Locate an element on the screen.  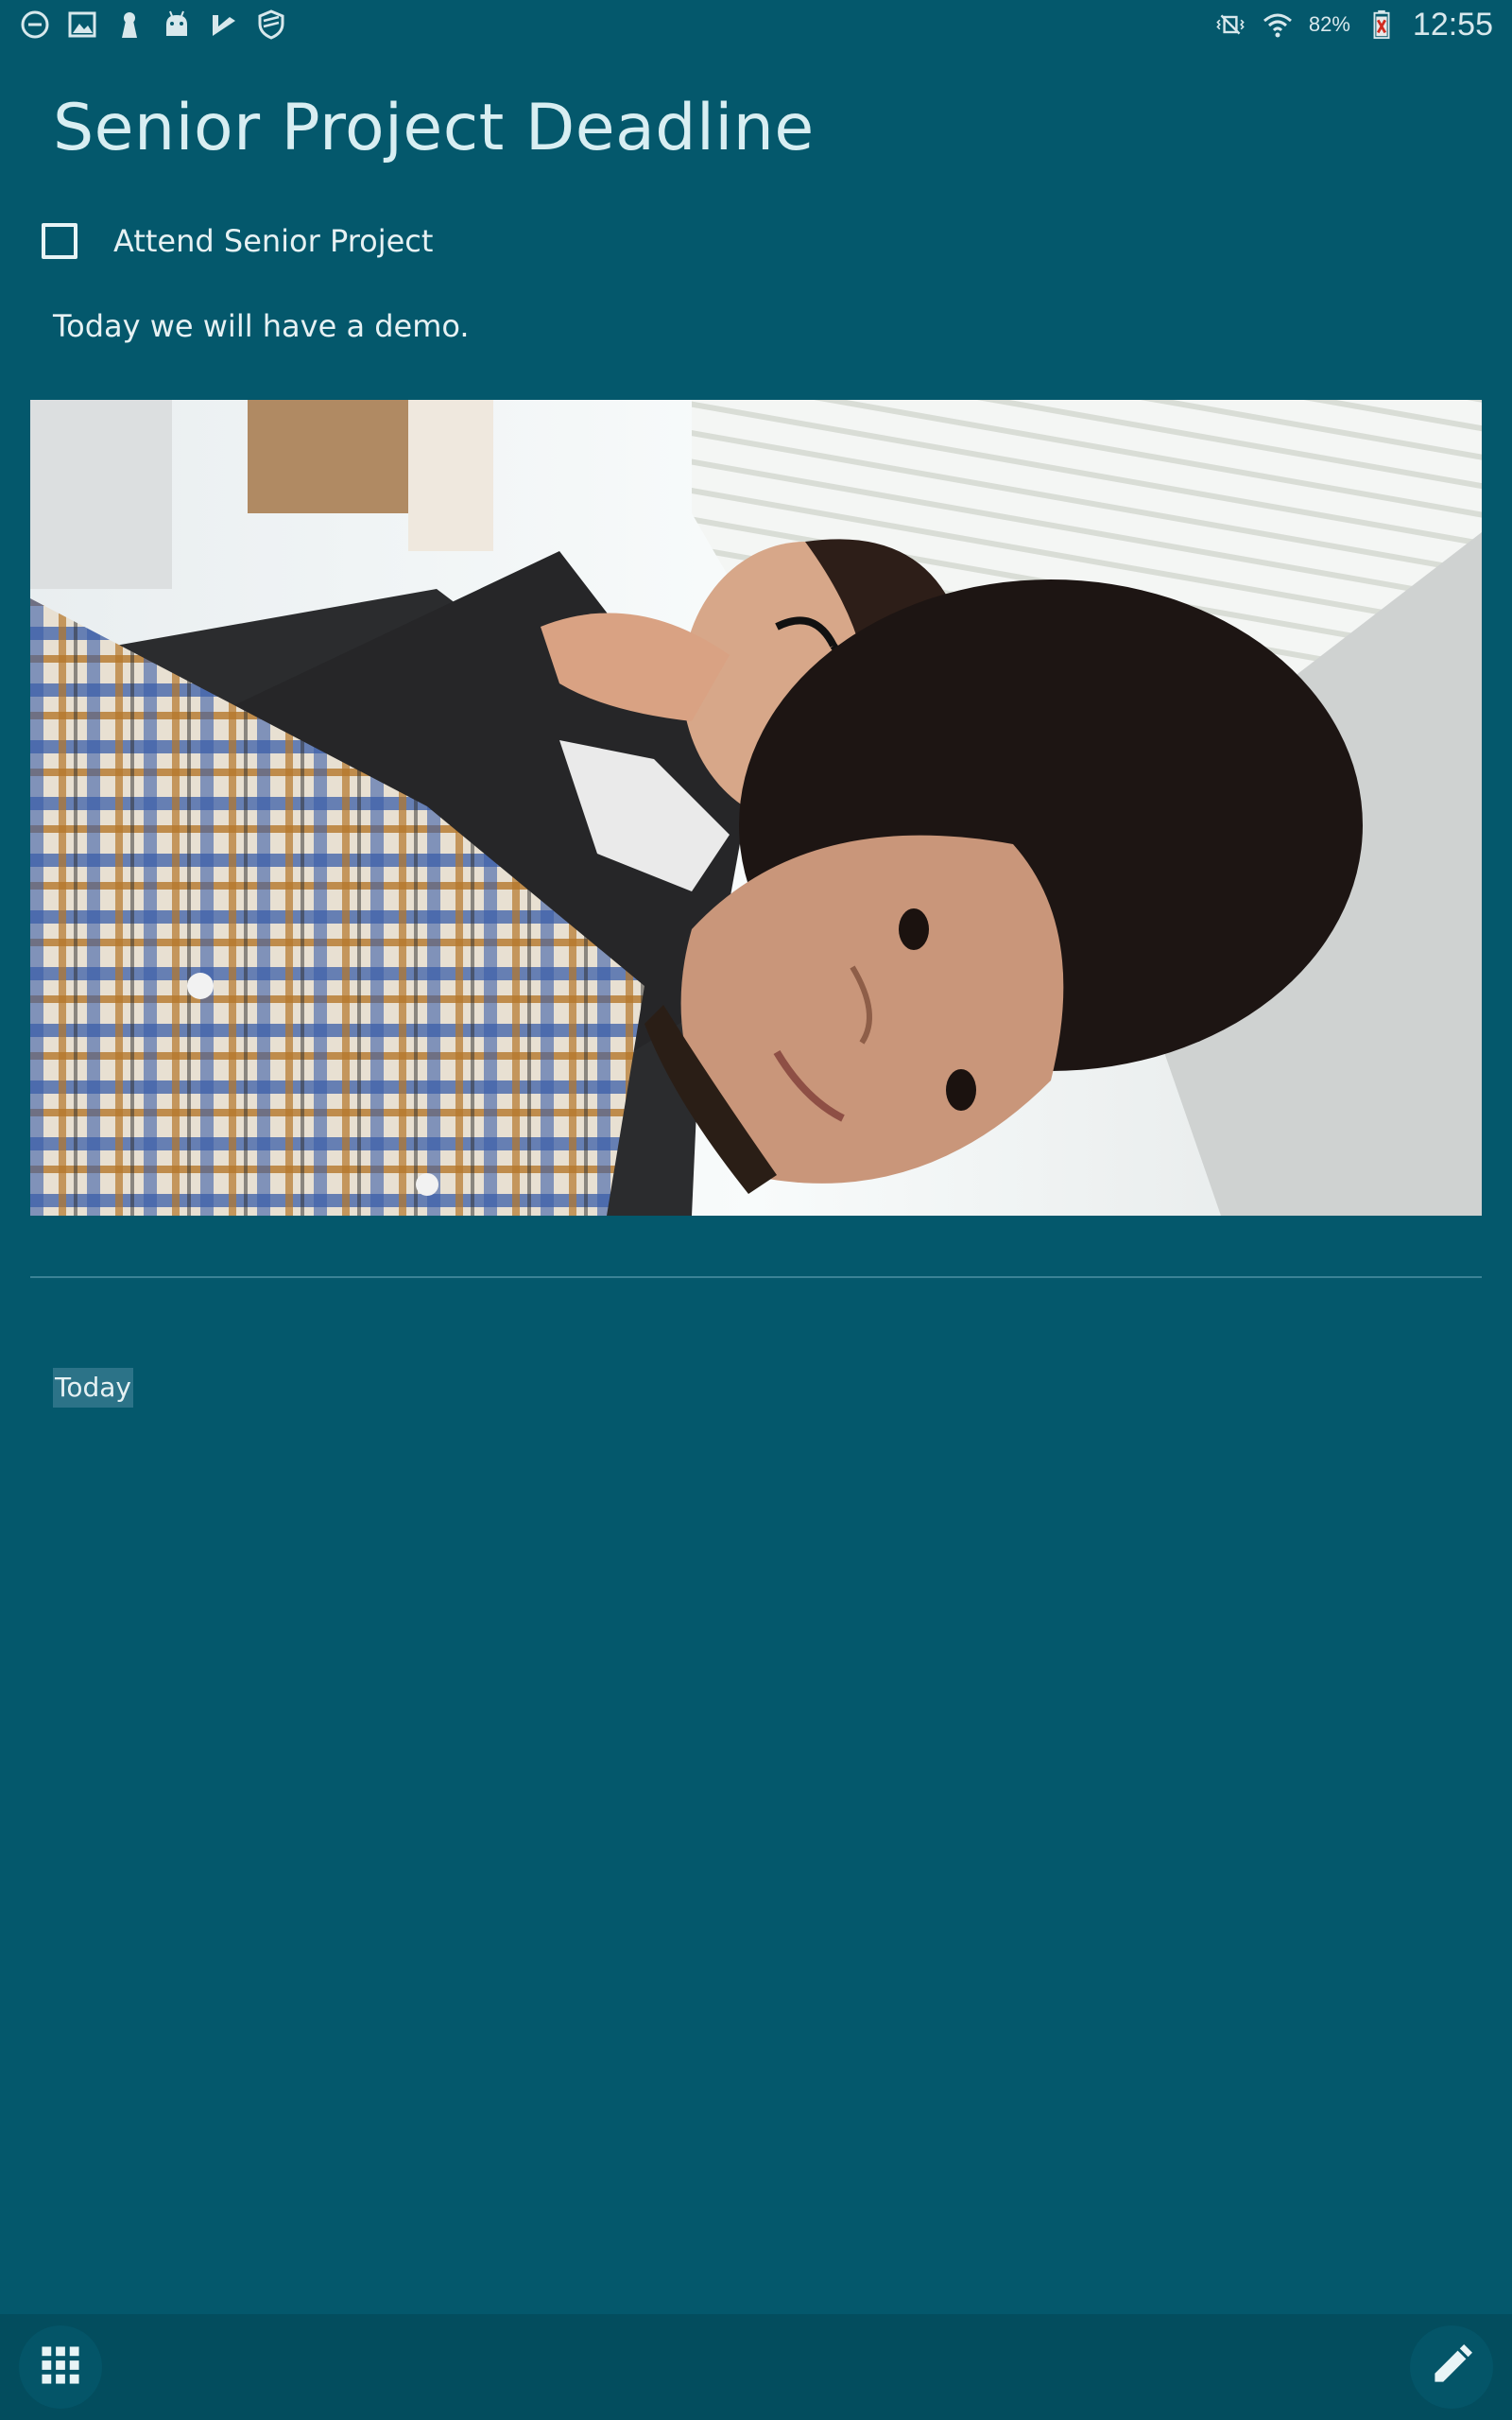
battery-icon is located at coordinates (1382, 25).